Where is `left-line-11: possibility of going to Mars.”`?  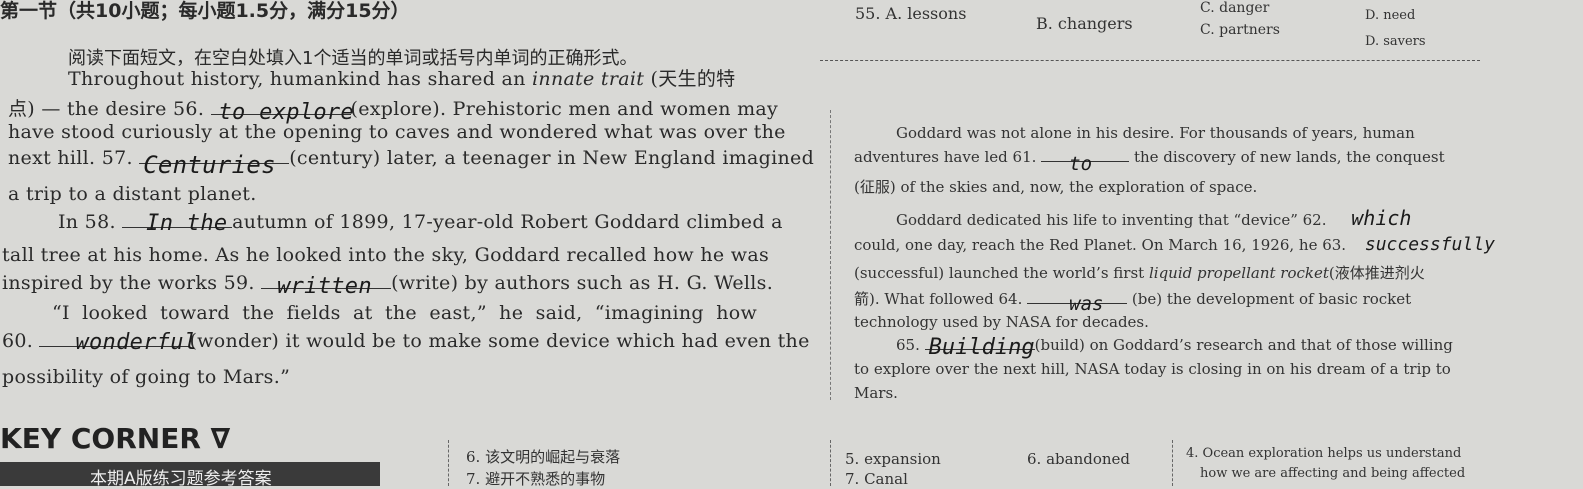 left-line-11: possibility of going to Mars.” is located at coordinates (146, 377).